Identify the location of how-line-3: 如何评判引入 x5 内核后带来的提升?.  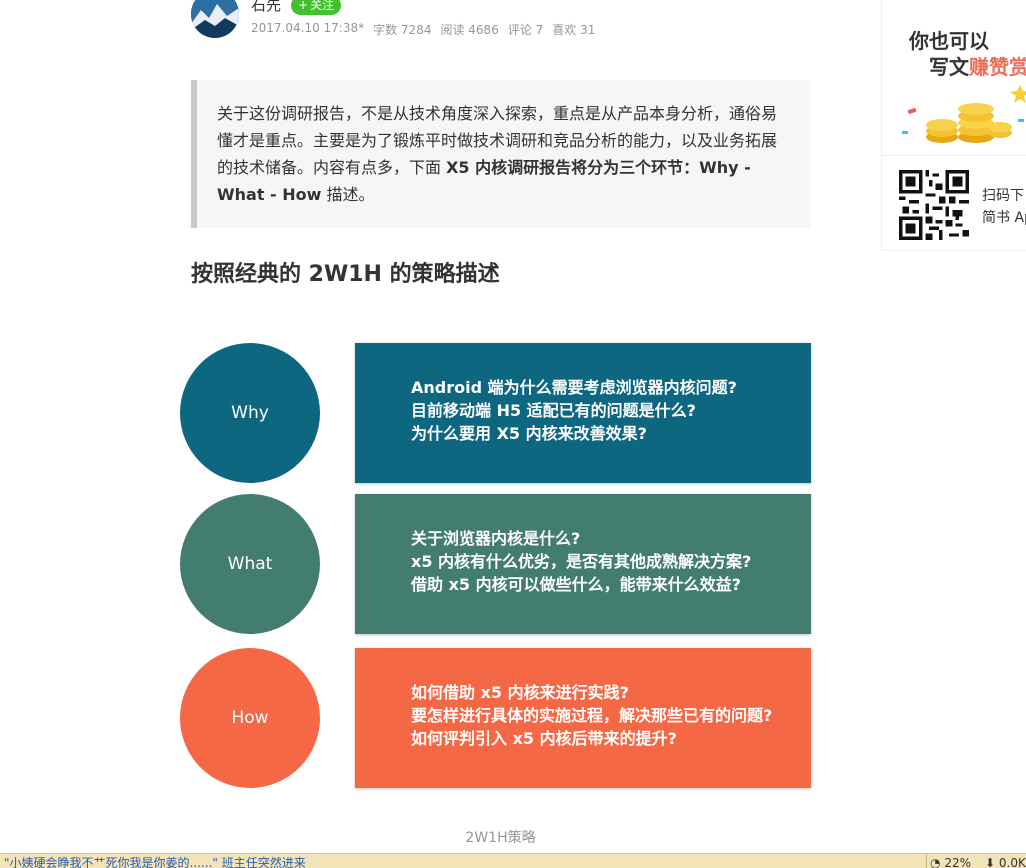
(544, 738).